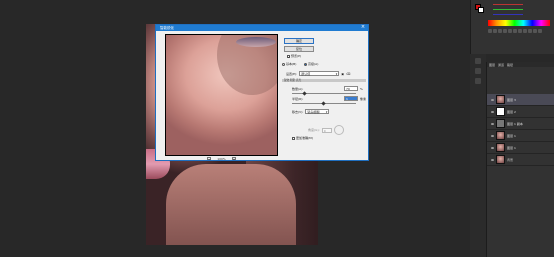 The width and height of the screenshot is (554, 257). I want to click on angle-dial-icon, so click(338, 130).